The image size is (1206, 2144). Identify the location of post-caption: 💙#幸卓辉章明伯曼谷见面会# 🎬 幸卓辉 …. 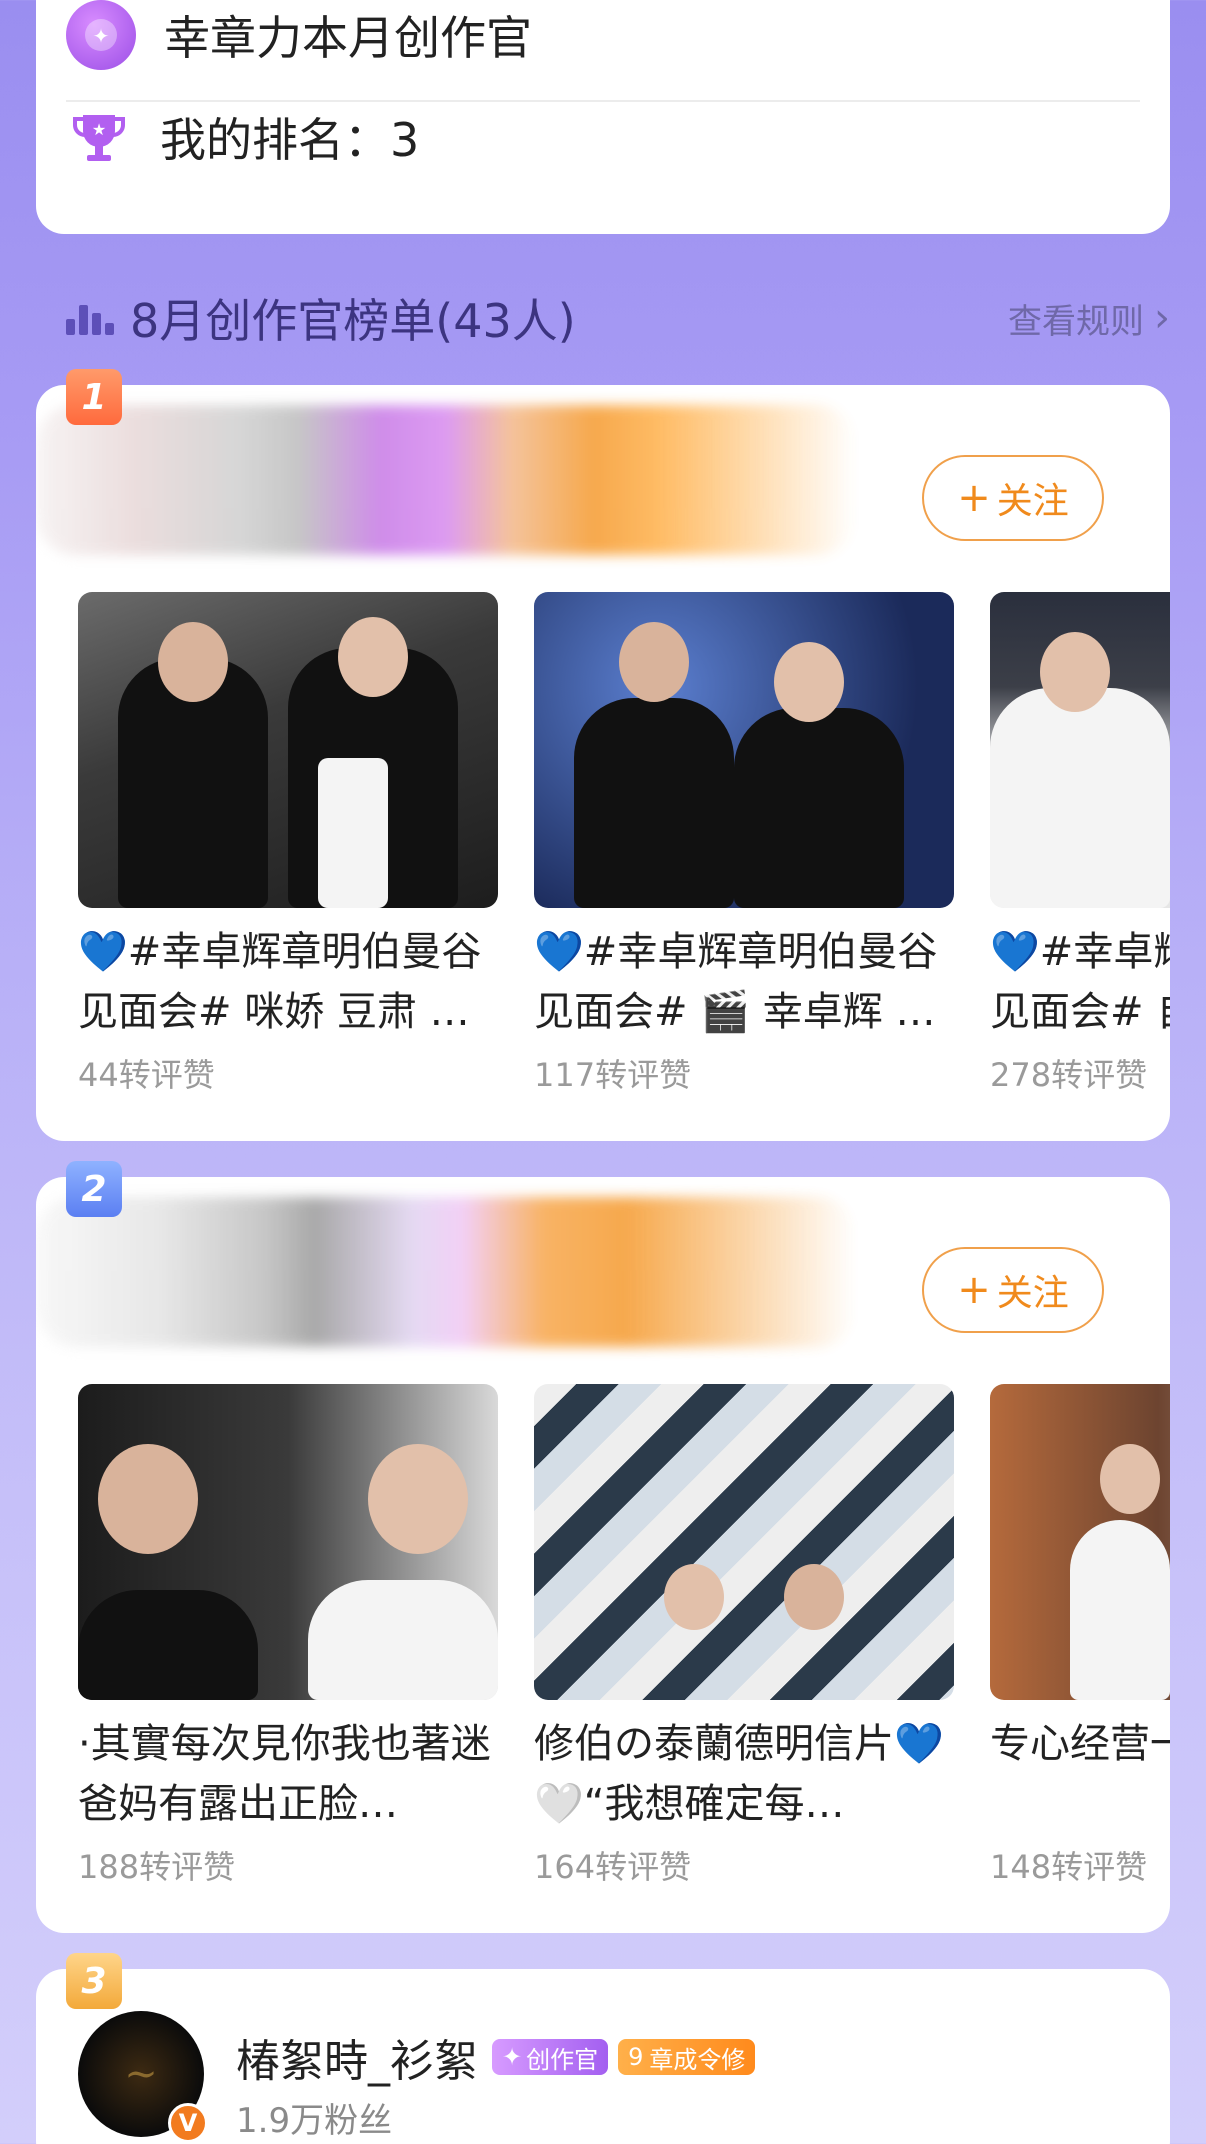
(736, 982).